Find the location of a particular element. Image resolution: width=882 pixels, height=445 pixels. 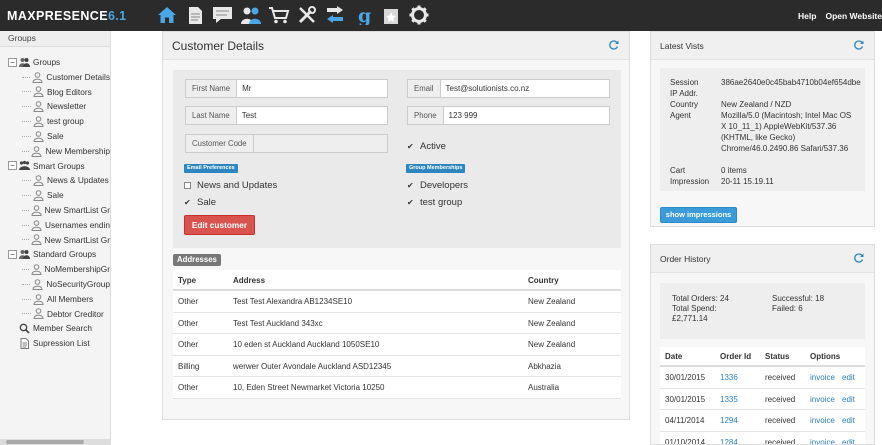

order-id-link: 1335 is located at coordinates (729, 399).